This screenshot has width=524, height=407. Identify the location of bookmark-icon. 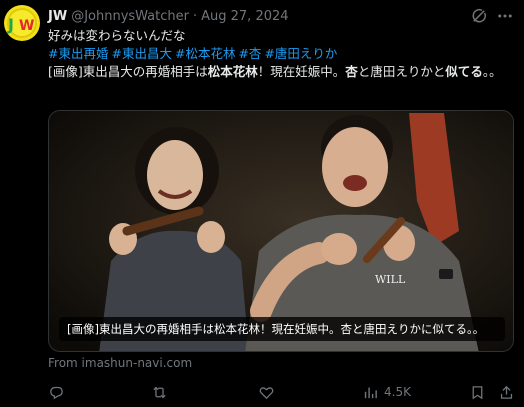
(477, 392).